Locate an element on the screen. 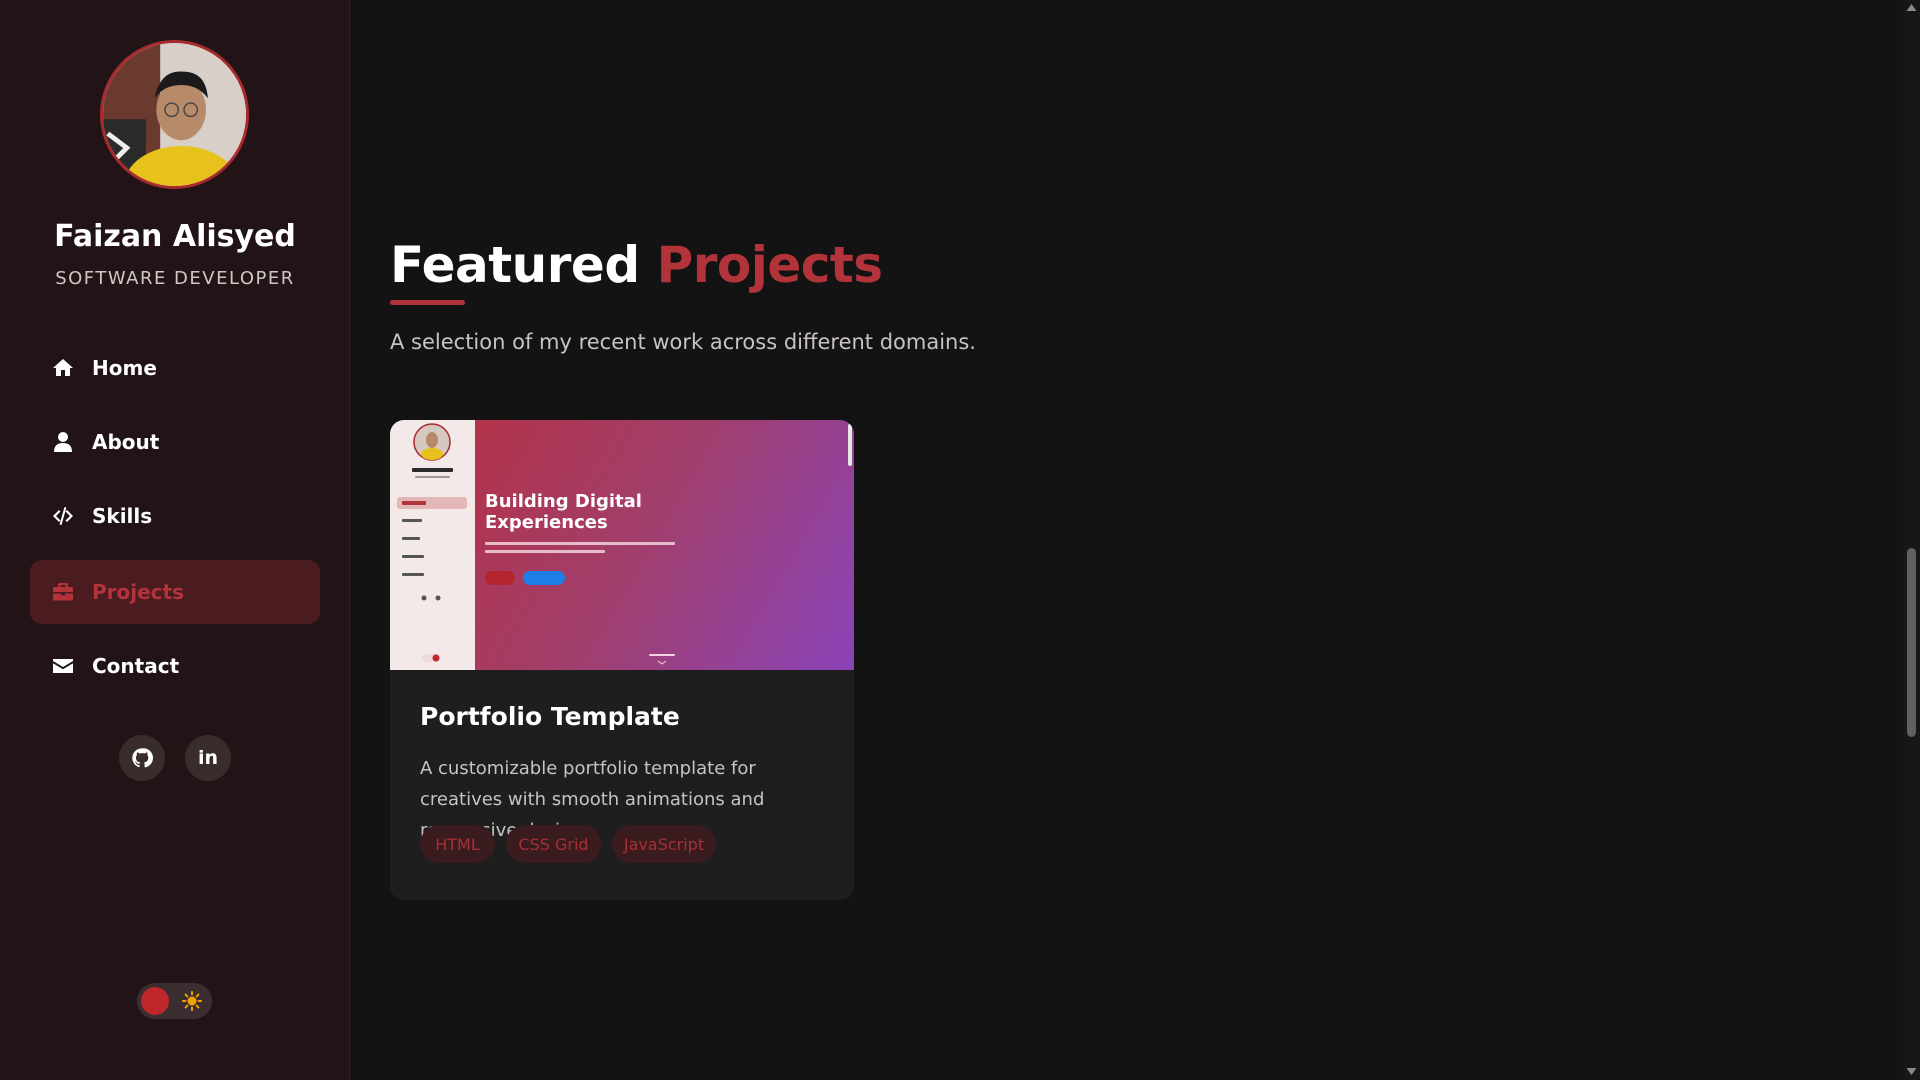  profile-name: Faizan Alisyed is located at coordinates (175, 236).